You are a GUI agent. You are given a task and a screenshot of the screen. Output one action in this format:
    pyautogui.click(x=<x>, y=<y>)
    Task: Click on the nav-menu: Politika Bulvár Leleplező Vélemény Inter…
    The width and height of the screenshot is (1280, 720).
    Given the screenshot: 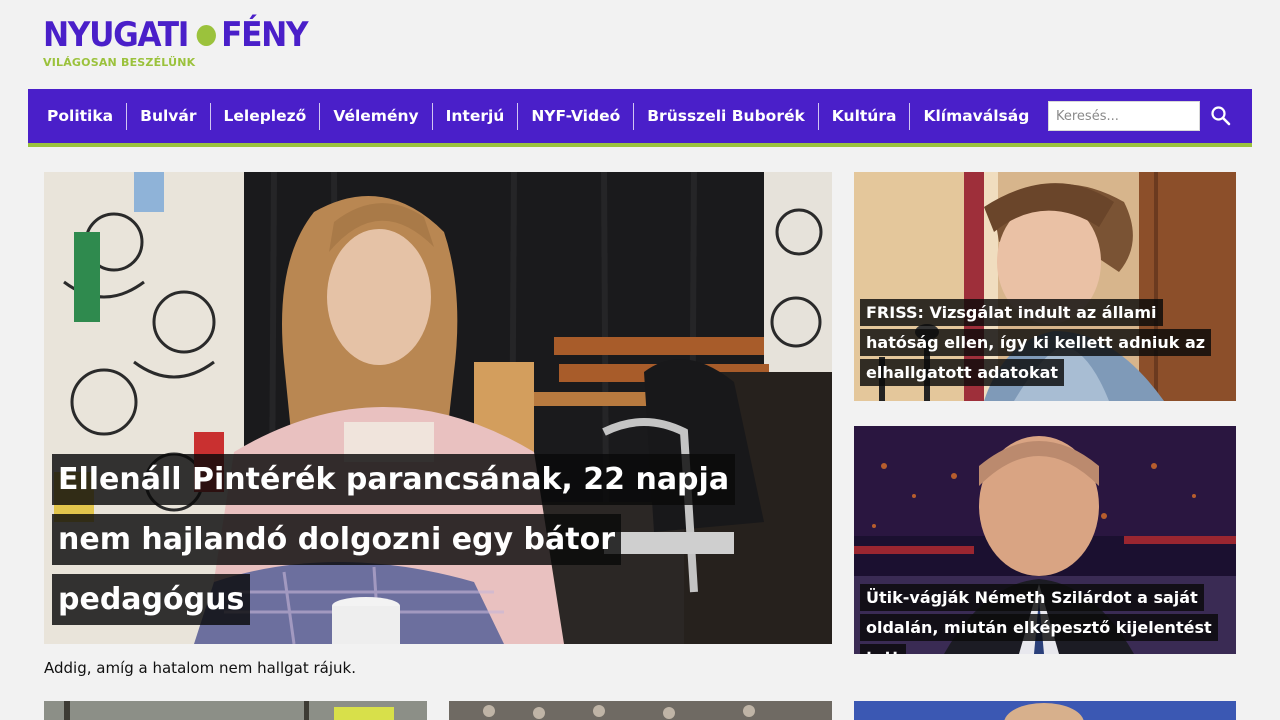 What is the action you would take?
    pyautogui.click(x=535, y=116)
    